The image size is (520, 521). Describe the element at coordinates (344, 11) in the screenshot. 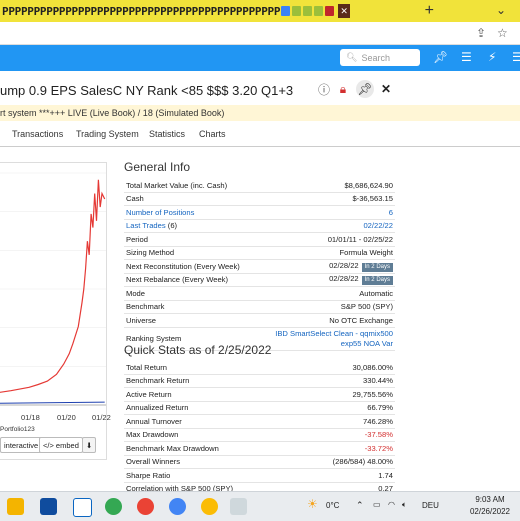

I see `close-tab-icon: ✕` at that location.